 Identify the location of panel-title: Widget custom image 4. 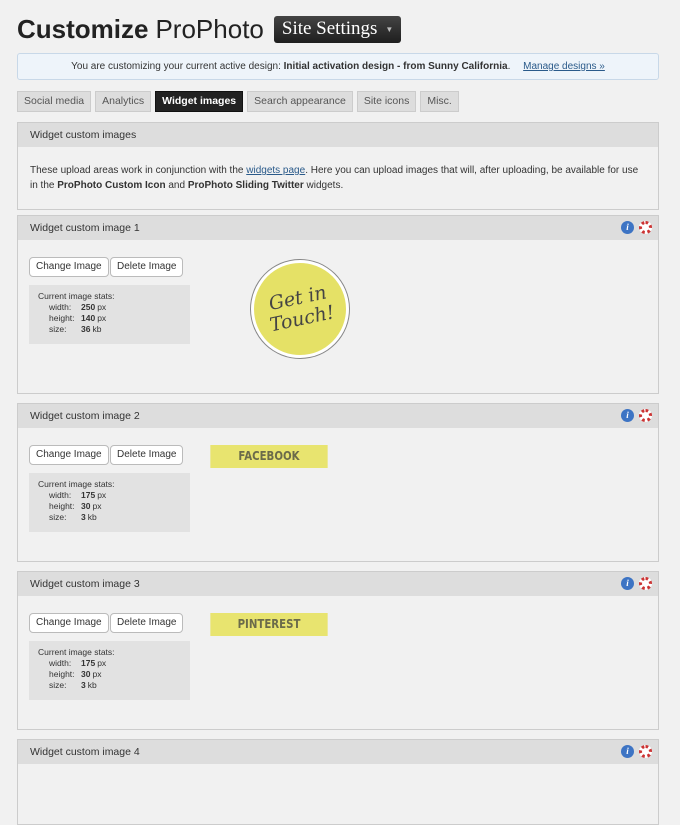
(85, 752).